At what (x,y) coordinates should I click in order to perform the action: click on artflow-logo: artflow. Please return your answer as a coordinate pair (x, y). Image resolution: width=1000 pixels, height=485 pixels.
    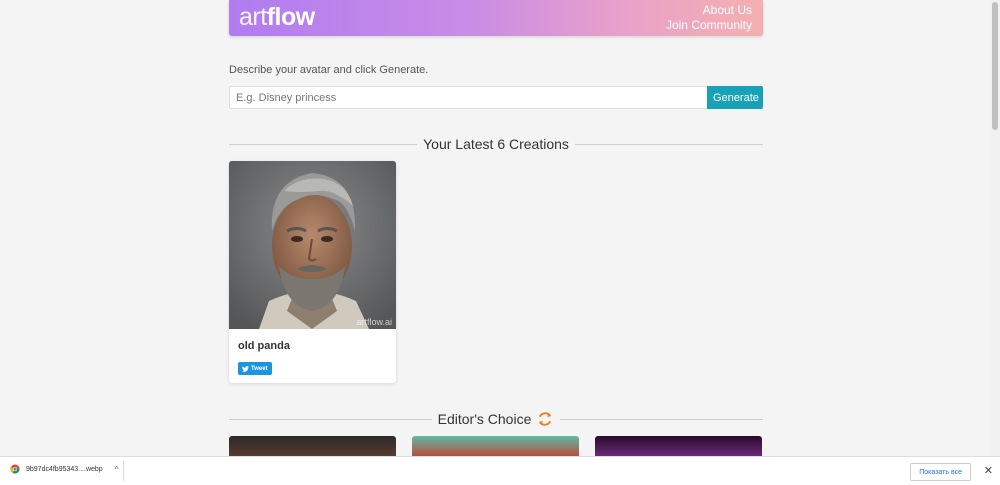
    Looking at the image, I should click on (277, 17).